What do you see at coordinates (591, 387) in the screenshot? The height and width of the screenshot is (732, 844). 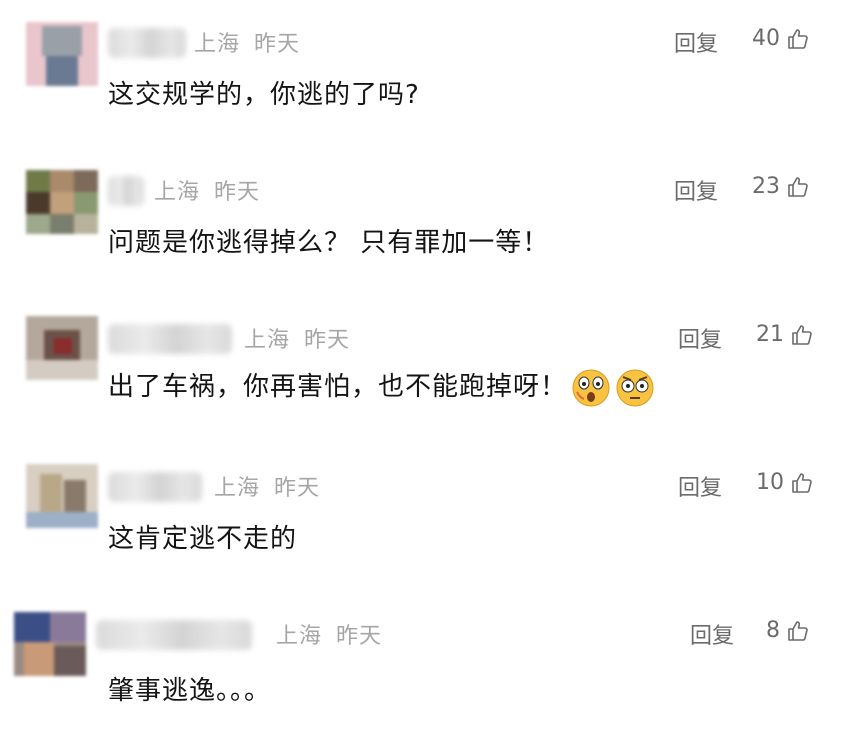 I see `fearful-face-icon` at bounding box center [591, 387].